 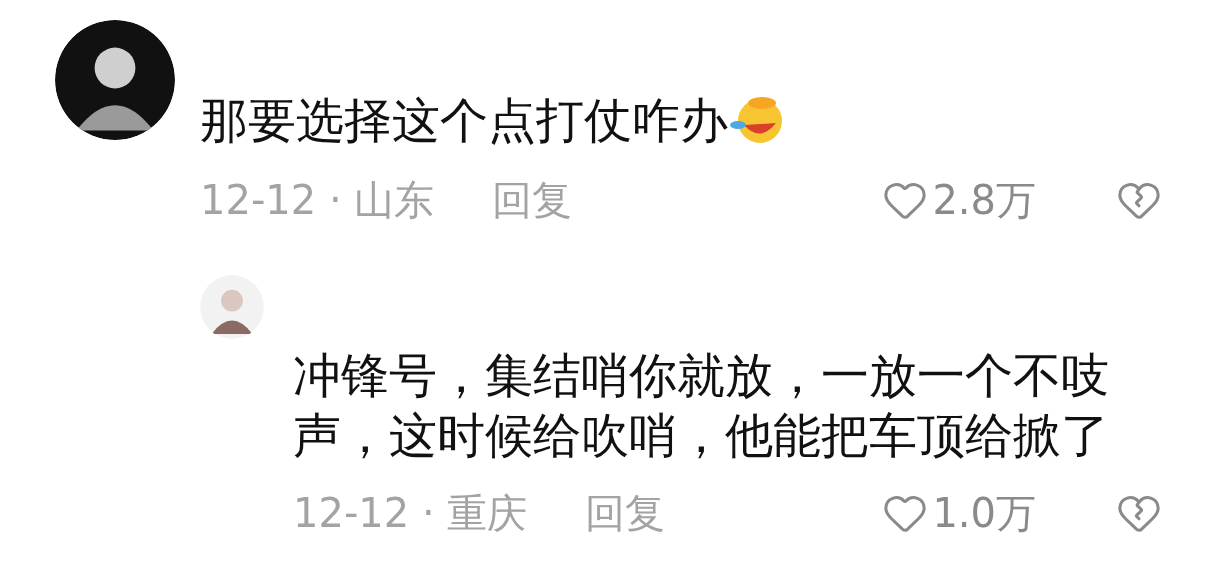 I want to click on like-count: 2.8万, so click(x=984, y=200).